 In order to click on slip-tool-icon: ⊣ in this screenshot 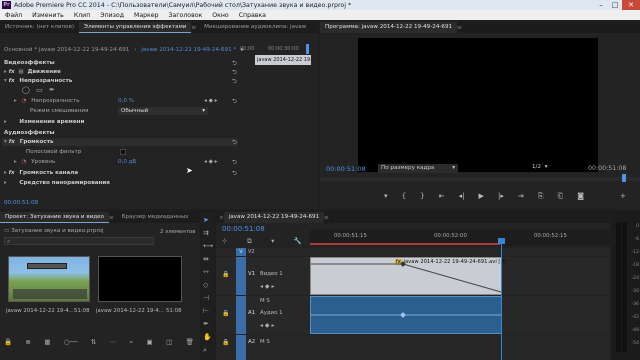, I will do `click(206, 298)`.